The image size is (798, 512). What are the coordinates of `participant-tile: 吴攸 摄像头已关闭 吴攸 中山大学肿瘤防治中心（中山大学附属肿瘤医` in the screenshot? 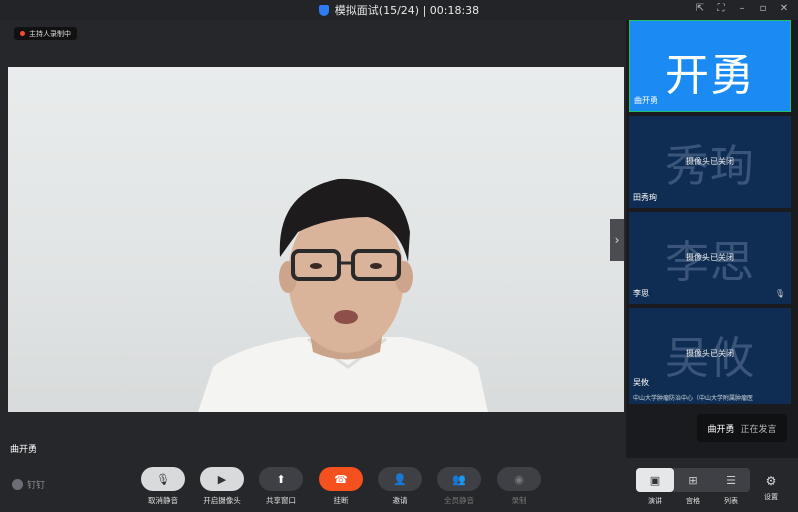 It's located at (710, 356).